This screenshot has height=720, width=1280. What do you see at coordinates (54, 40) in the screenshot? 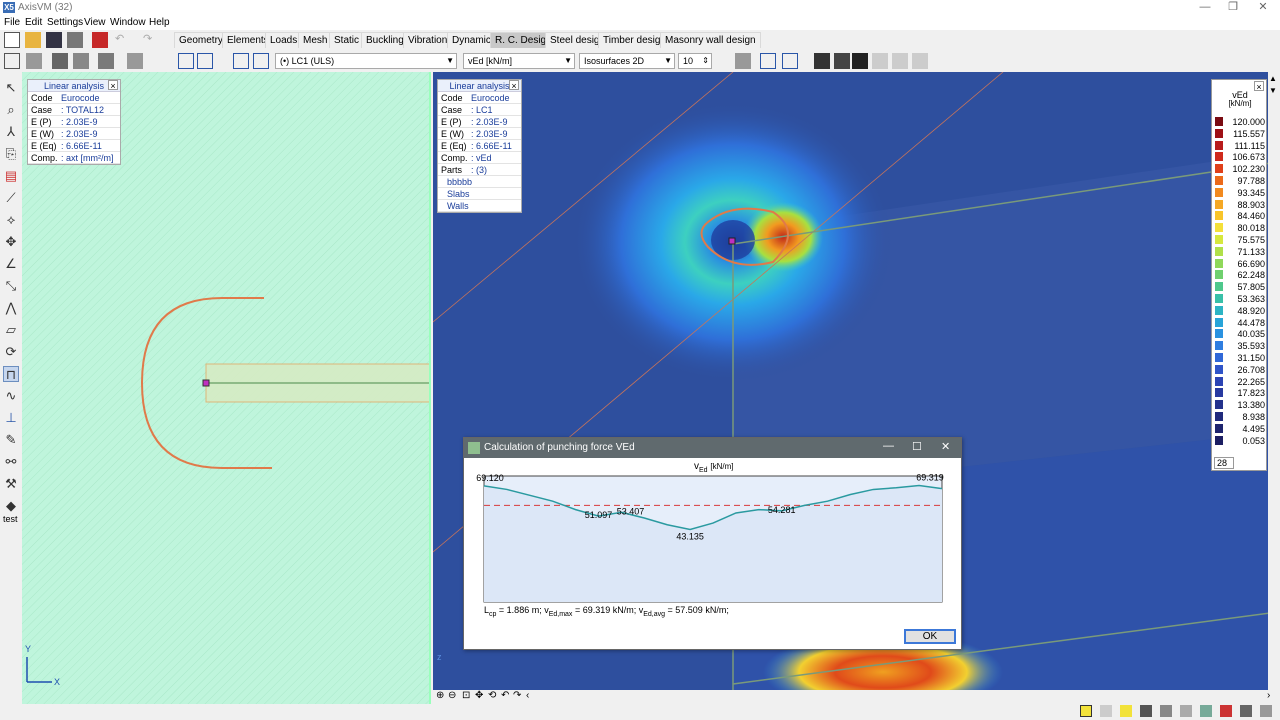
I see `save-icon` at bounding box center [54, 40].